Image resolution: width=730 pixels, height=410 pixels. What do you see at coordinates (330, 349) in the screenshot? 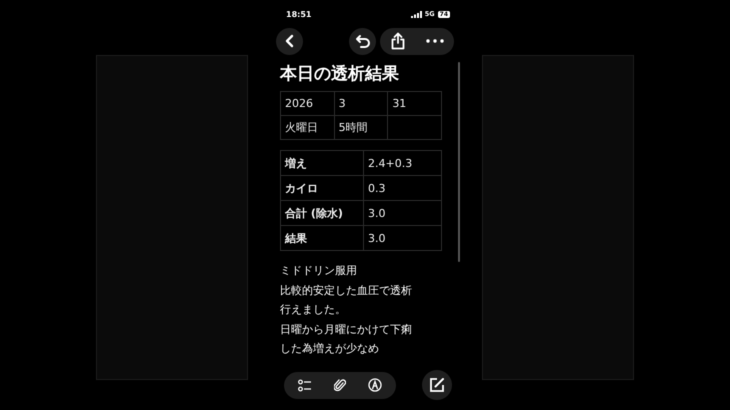
I see `note-line: した為増えが少なめ` at bounding box center [330, 349].